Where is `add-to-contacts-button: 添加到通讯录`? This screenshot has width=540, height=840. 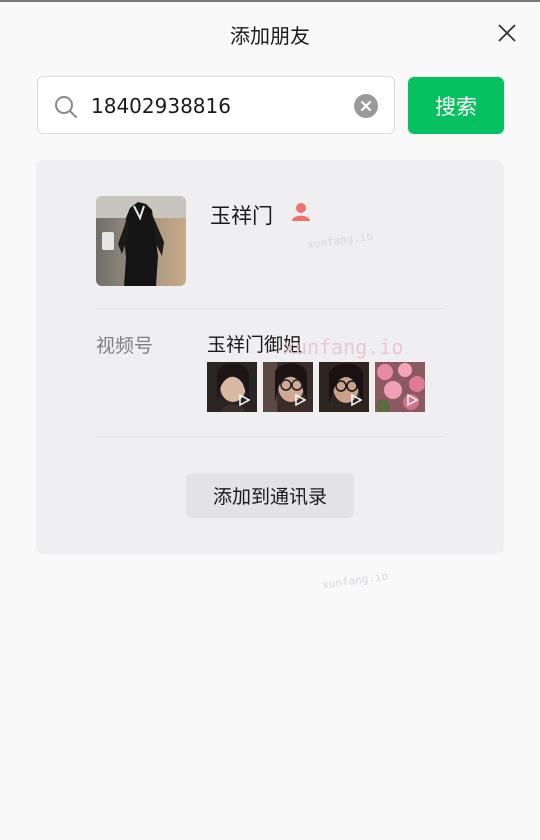 add-to-contacts-button: 添加到通讯录 is located at coordinates (270, 495).